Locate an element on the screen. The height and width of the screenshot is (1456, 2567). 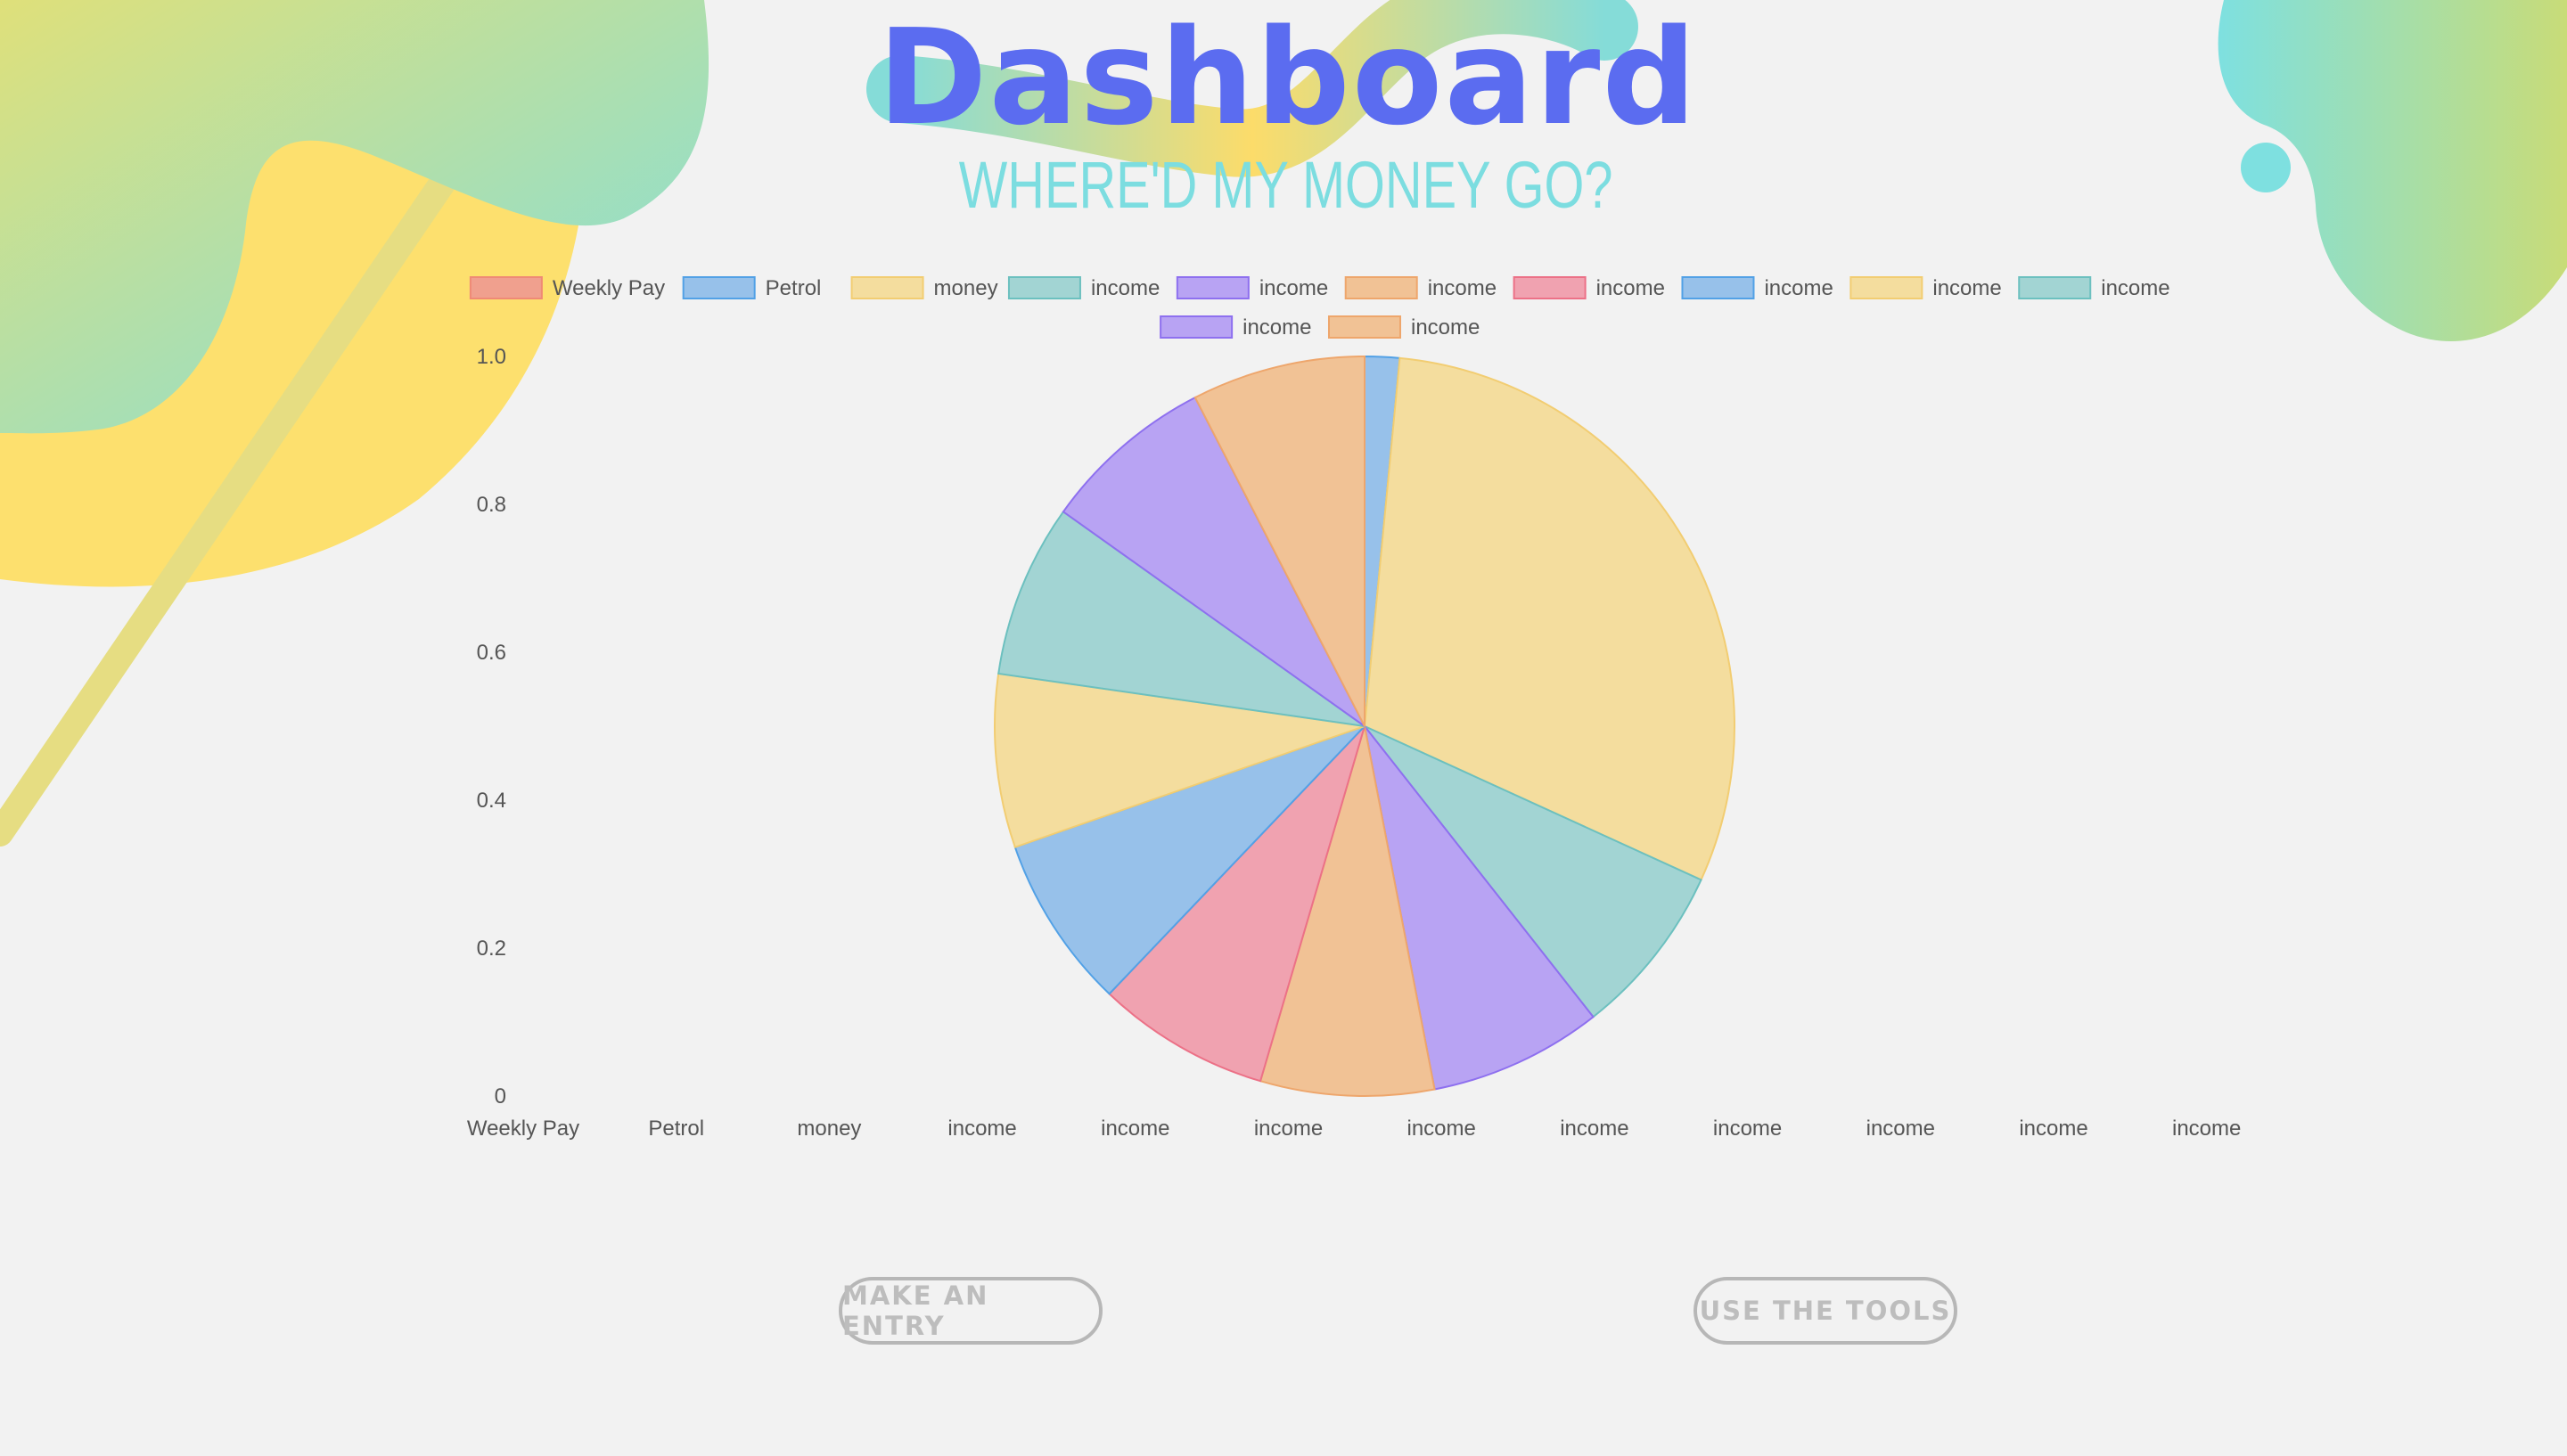
use-tools-button: USE THE TOOLS is located at coordinates (1826, 1311).